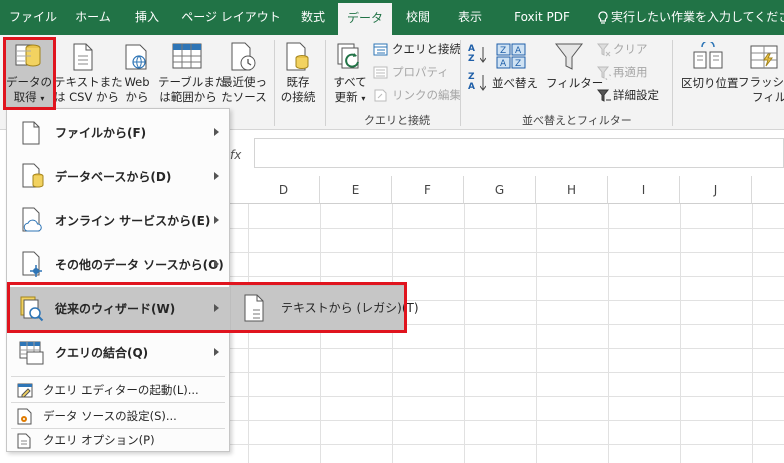 This screenshot has height=463, width=784. What do you see at coordinates (118, 440) in the screenshot?
I see `menu-item-query-options: クエリ オプション(P)` at bounding box center [118, 440].